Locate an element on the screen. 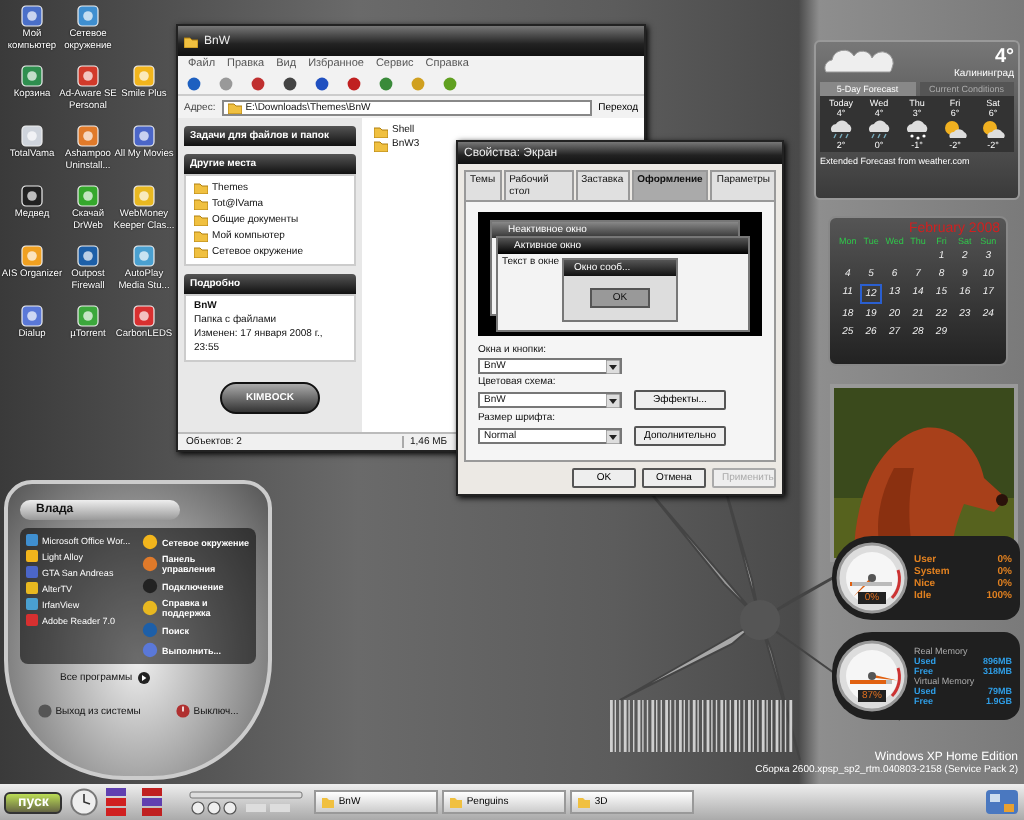 The height and width of the screenshot is (820, 1024). power-icon is located at coordinates (182, 711).